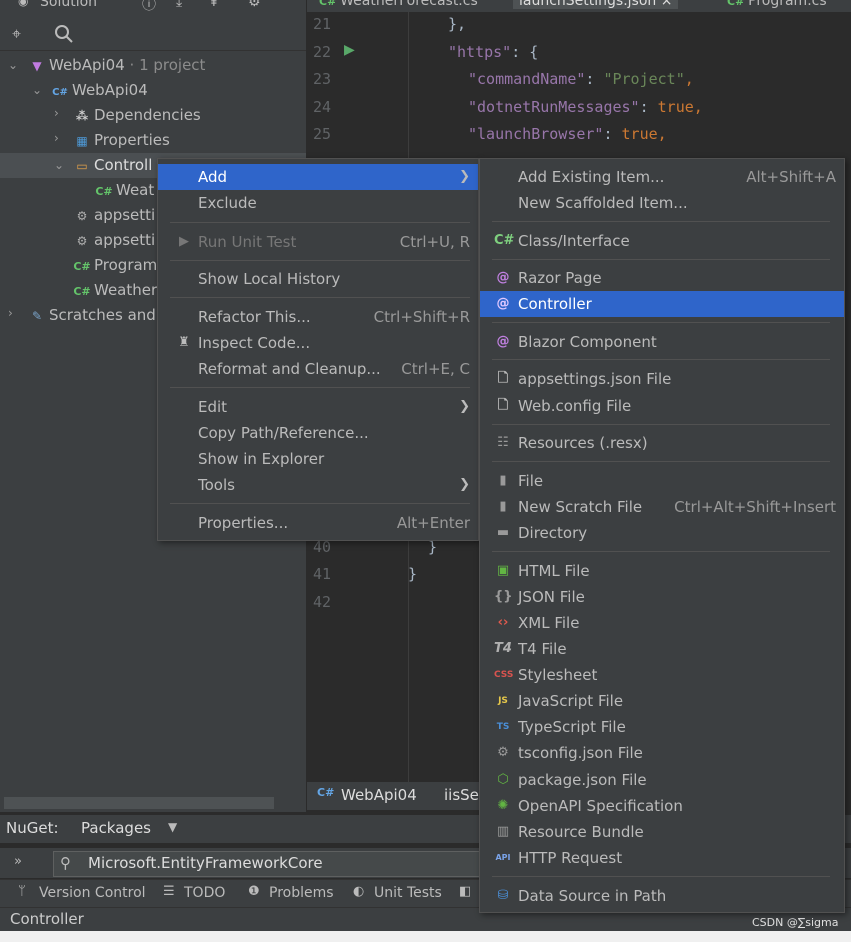 This screenshot has height=942, width=851. Describe the element at coordinates (247, 242) in the screenshot. I see `menu-label: Run Unit Test` at that location.